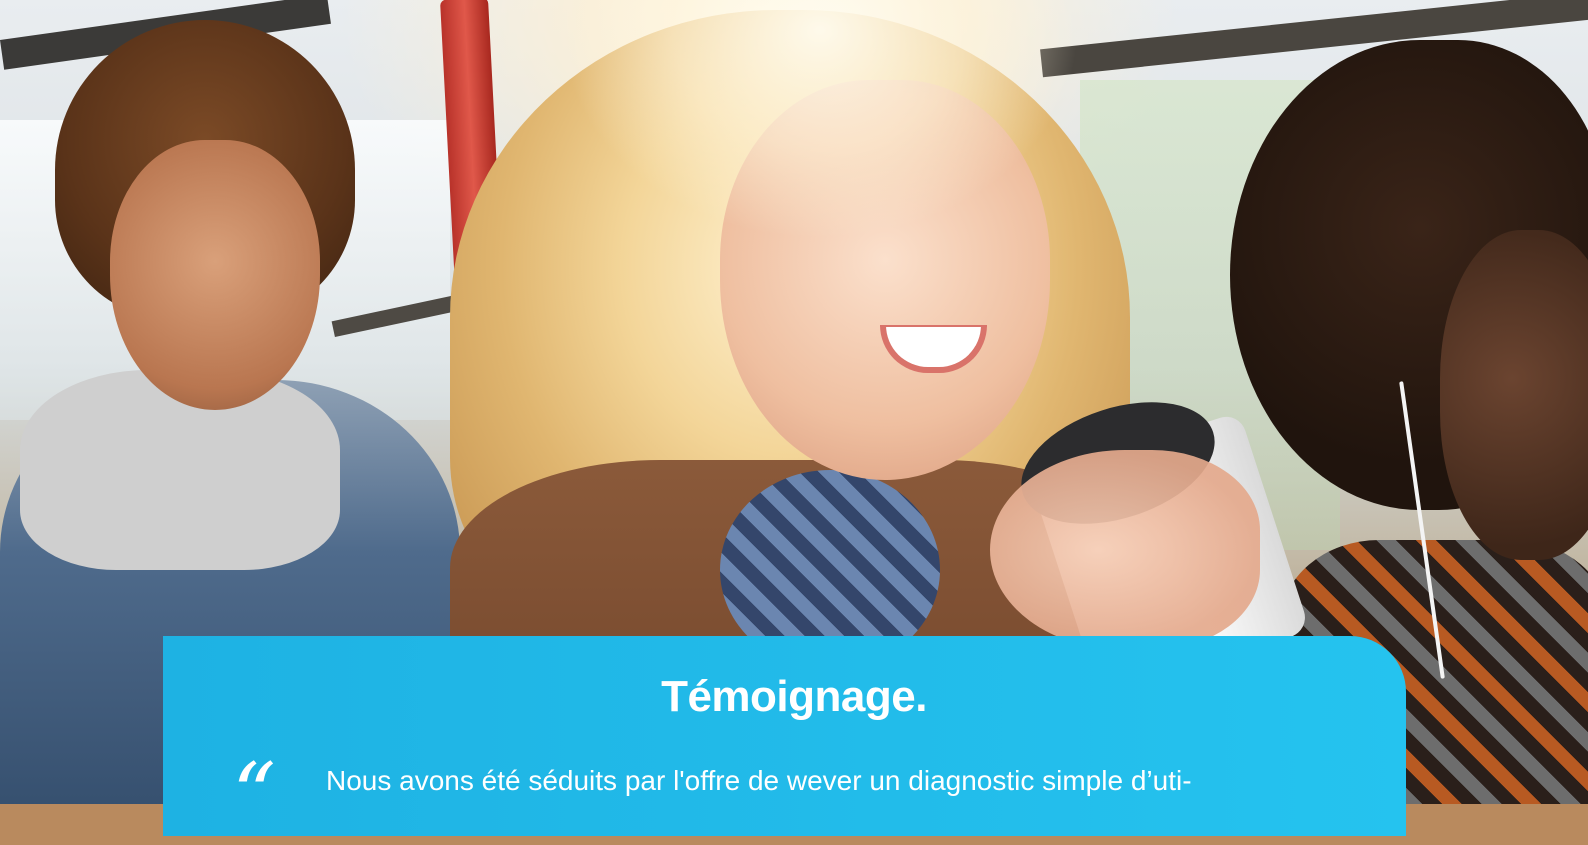 This screenshot has height=845, width=1588. What do you see at coordinates (1125, 550) in the screenshot?
I see `woman-hand` at bounding box center [1125, 550].